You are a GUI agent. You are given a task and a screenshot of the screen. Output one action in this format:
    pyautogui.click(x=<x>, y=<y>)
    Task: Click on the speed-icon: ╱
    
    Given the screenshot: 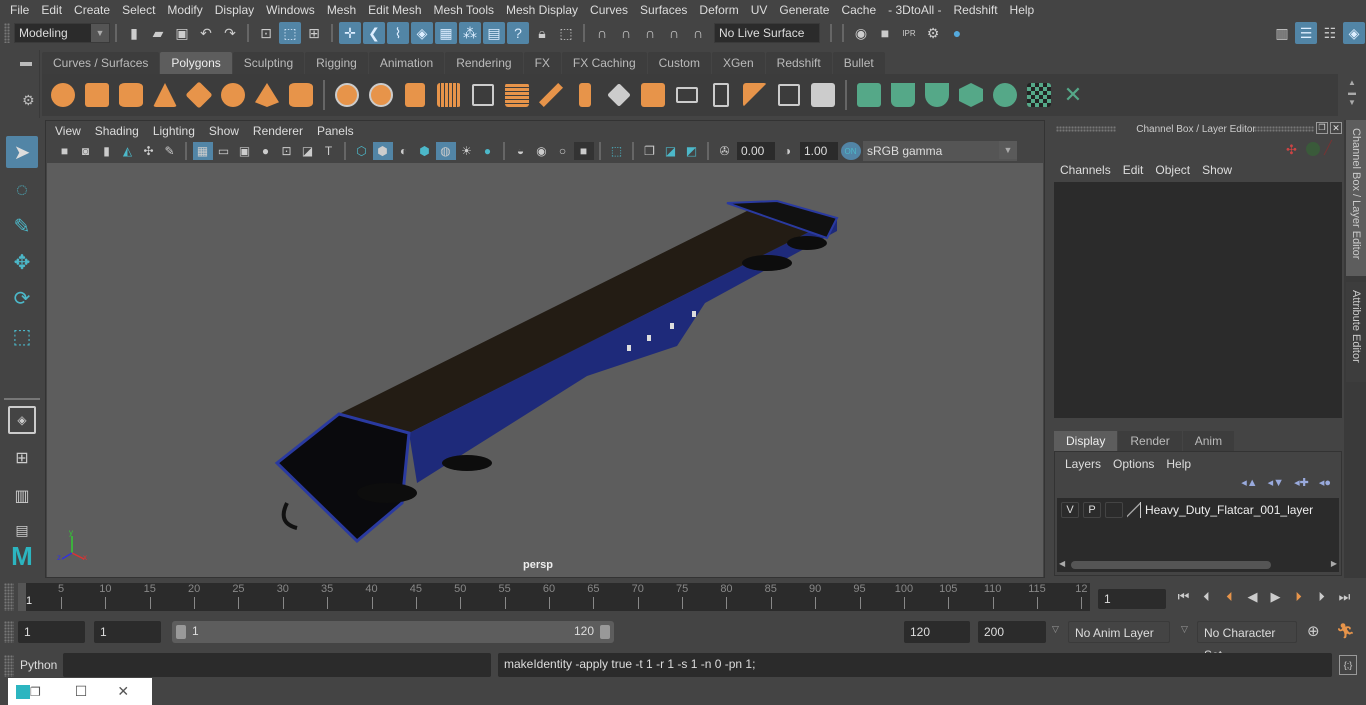 What is the action you would take?
    pyautogui.click(x=1328, y=148)
    